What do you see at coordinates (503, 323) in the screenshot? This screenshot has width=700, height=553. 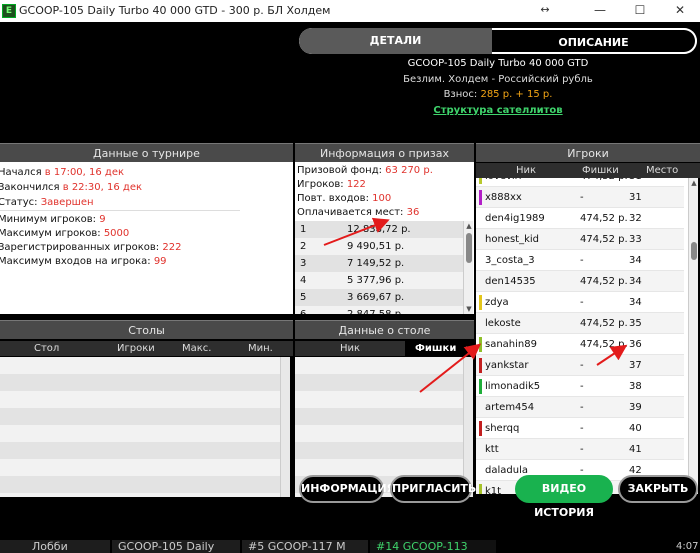 I see `player-nick: lekoste` at bounding box center [503, 323].